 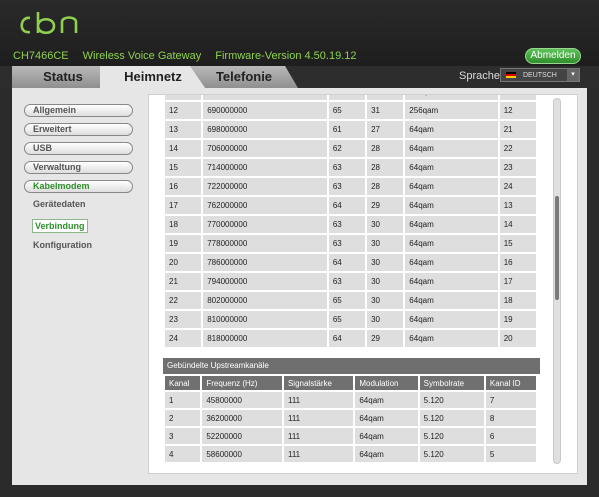 What do you see at coordinates (78, 148) in the screenshot?
I see `sidebar-item-usb: USB` at bounding box center [78, 148].